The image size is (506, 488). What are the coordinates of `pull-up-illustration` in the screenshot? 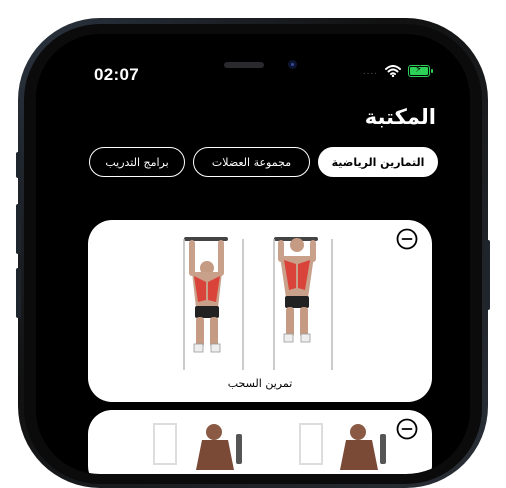 It's located at (258, 303).